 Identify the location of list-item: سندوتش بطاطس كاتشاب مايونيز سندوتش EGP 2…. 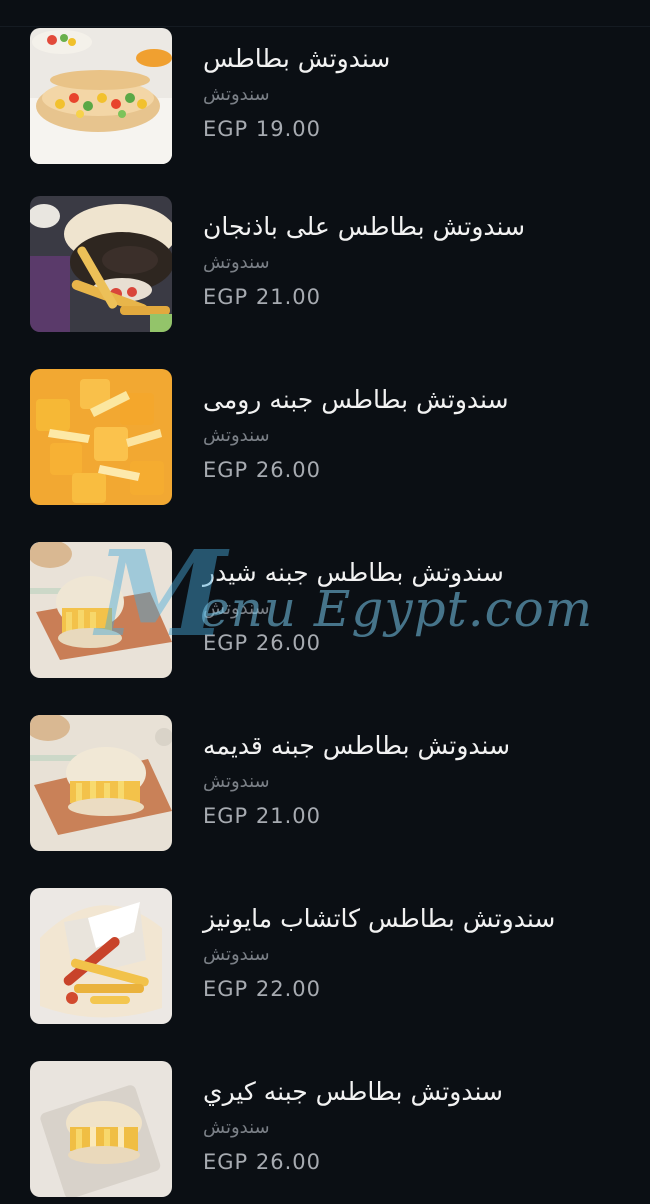
(325, 959).